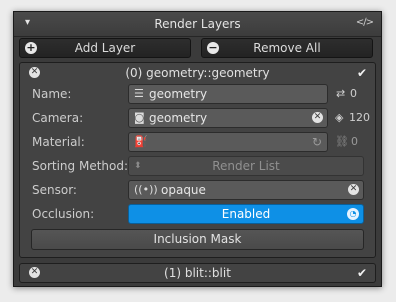 The width and height of the screenshot is (396, 302). What do you see at coordinates (365, 22) in the screenshot?
I see `code-icon: <∕>` at bounding box center [365, 22].